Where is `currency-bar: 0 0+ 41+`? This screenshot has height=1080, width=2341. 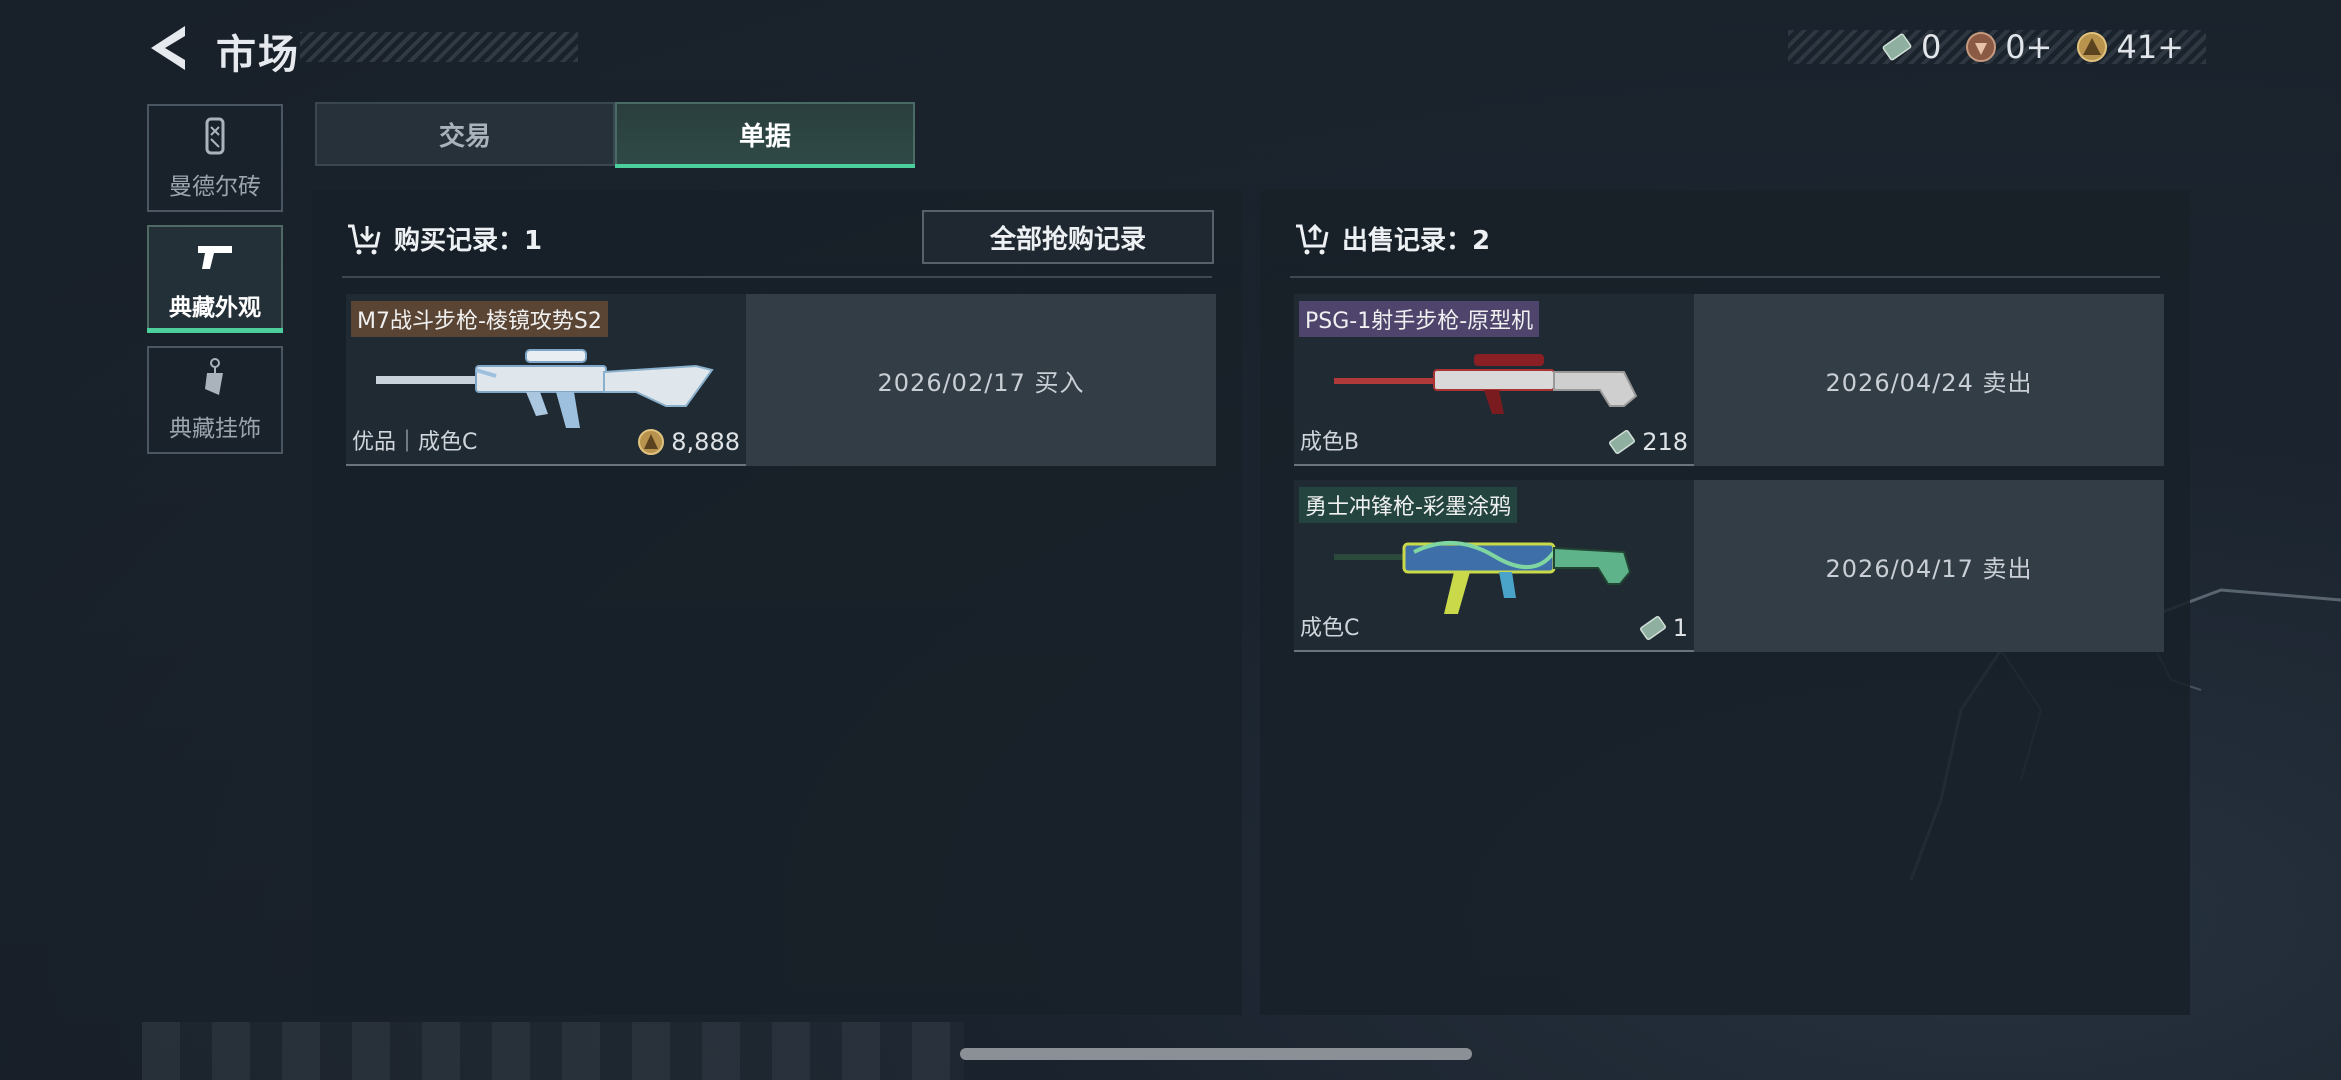 currency-bar: 0 0+ 41+ is located at coordinates (1997, 47).